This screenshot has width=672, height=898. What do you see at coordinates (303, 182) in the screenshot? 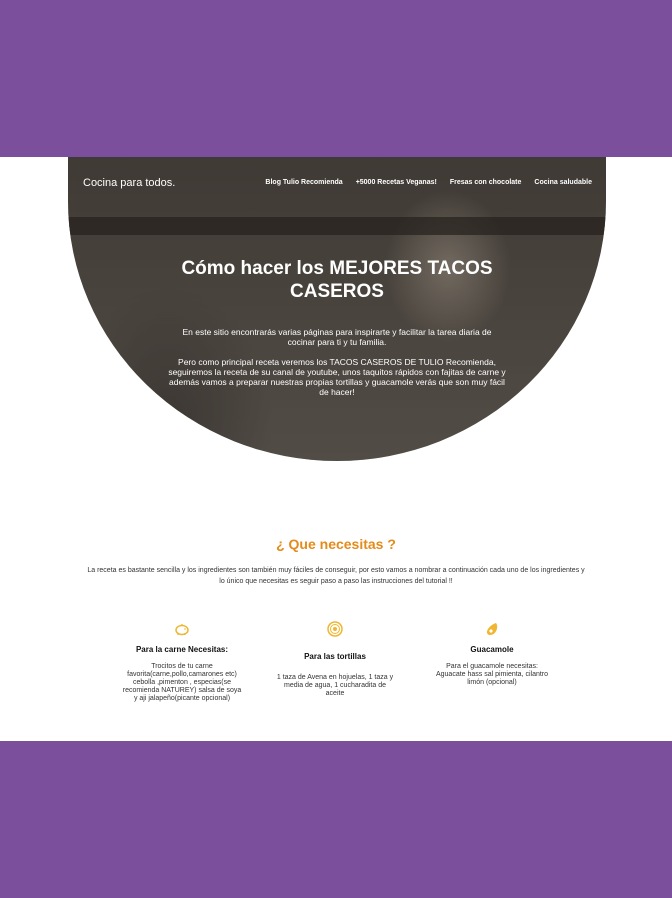
I see `nav-blog-tulio: Blog Tulio Recomienda` at bounding box center [303, 182].